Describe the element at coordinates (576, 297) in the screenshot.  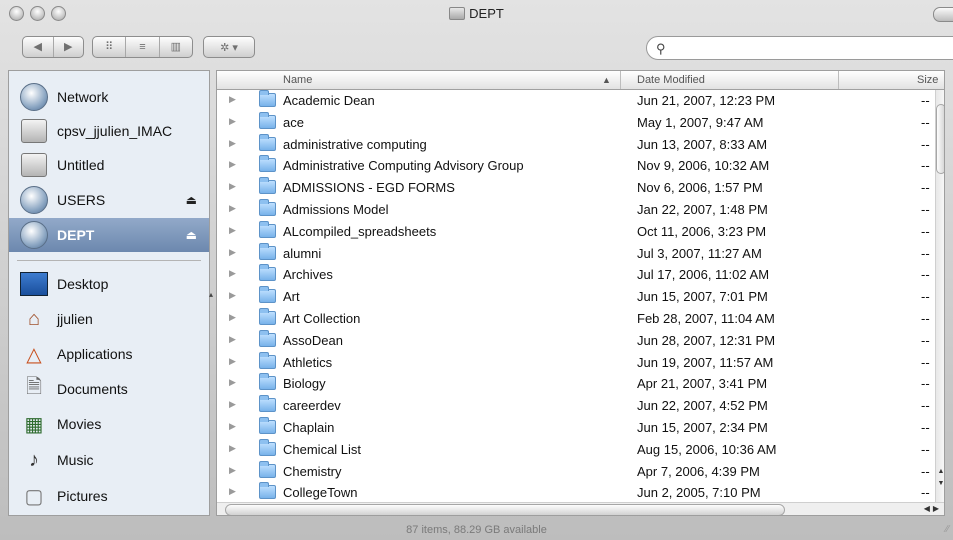
I see `table-row: ▶ Art Jun 15, 2007, 7:01 PM --` at that location.